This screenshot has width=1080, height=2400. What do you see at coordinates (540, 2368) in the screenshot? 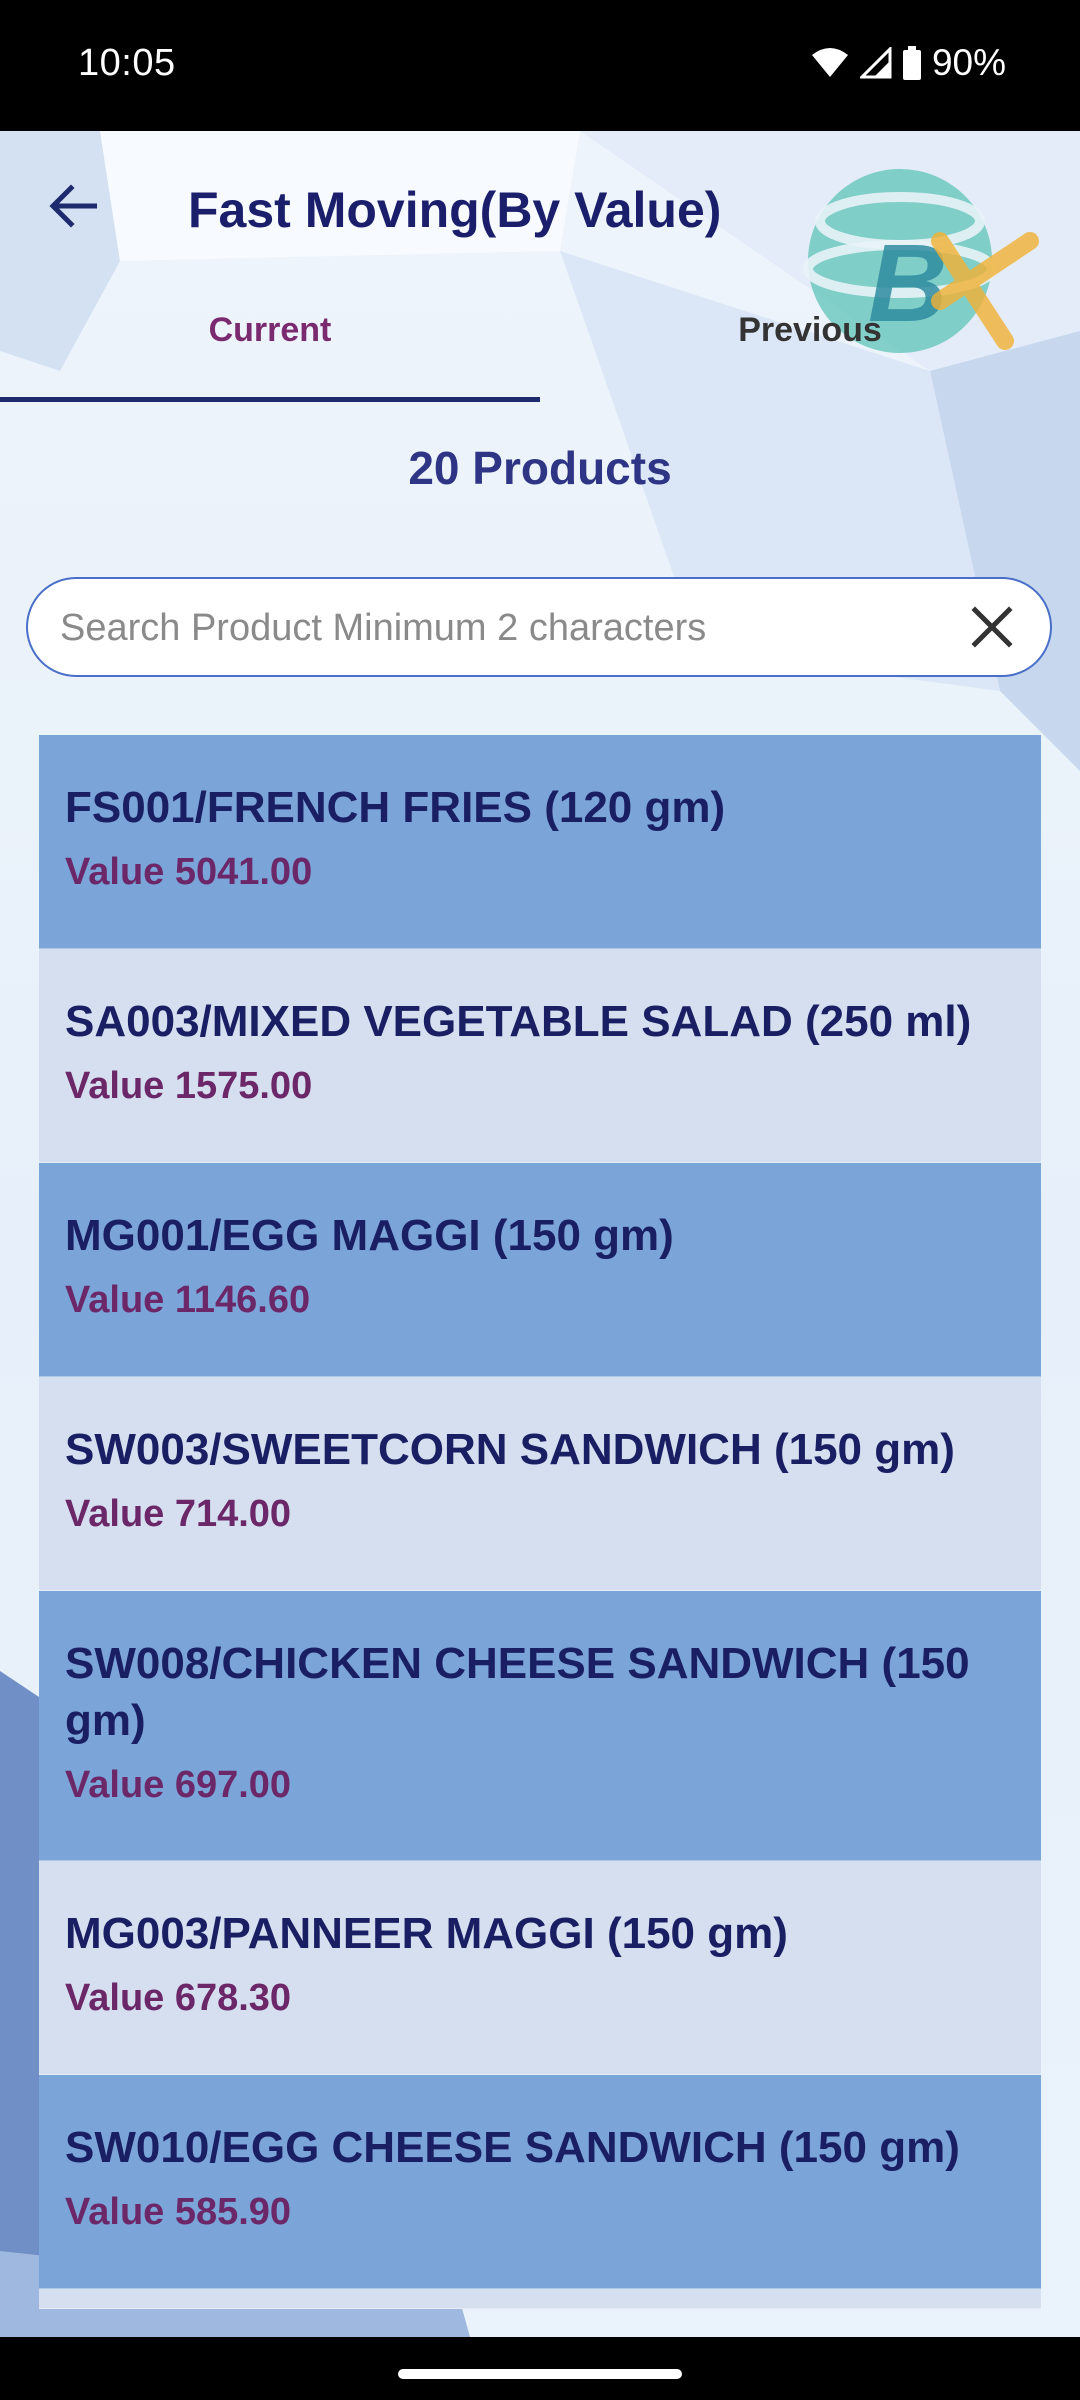
I see `navigation-bar` at bounding box center [540, 2368].